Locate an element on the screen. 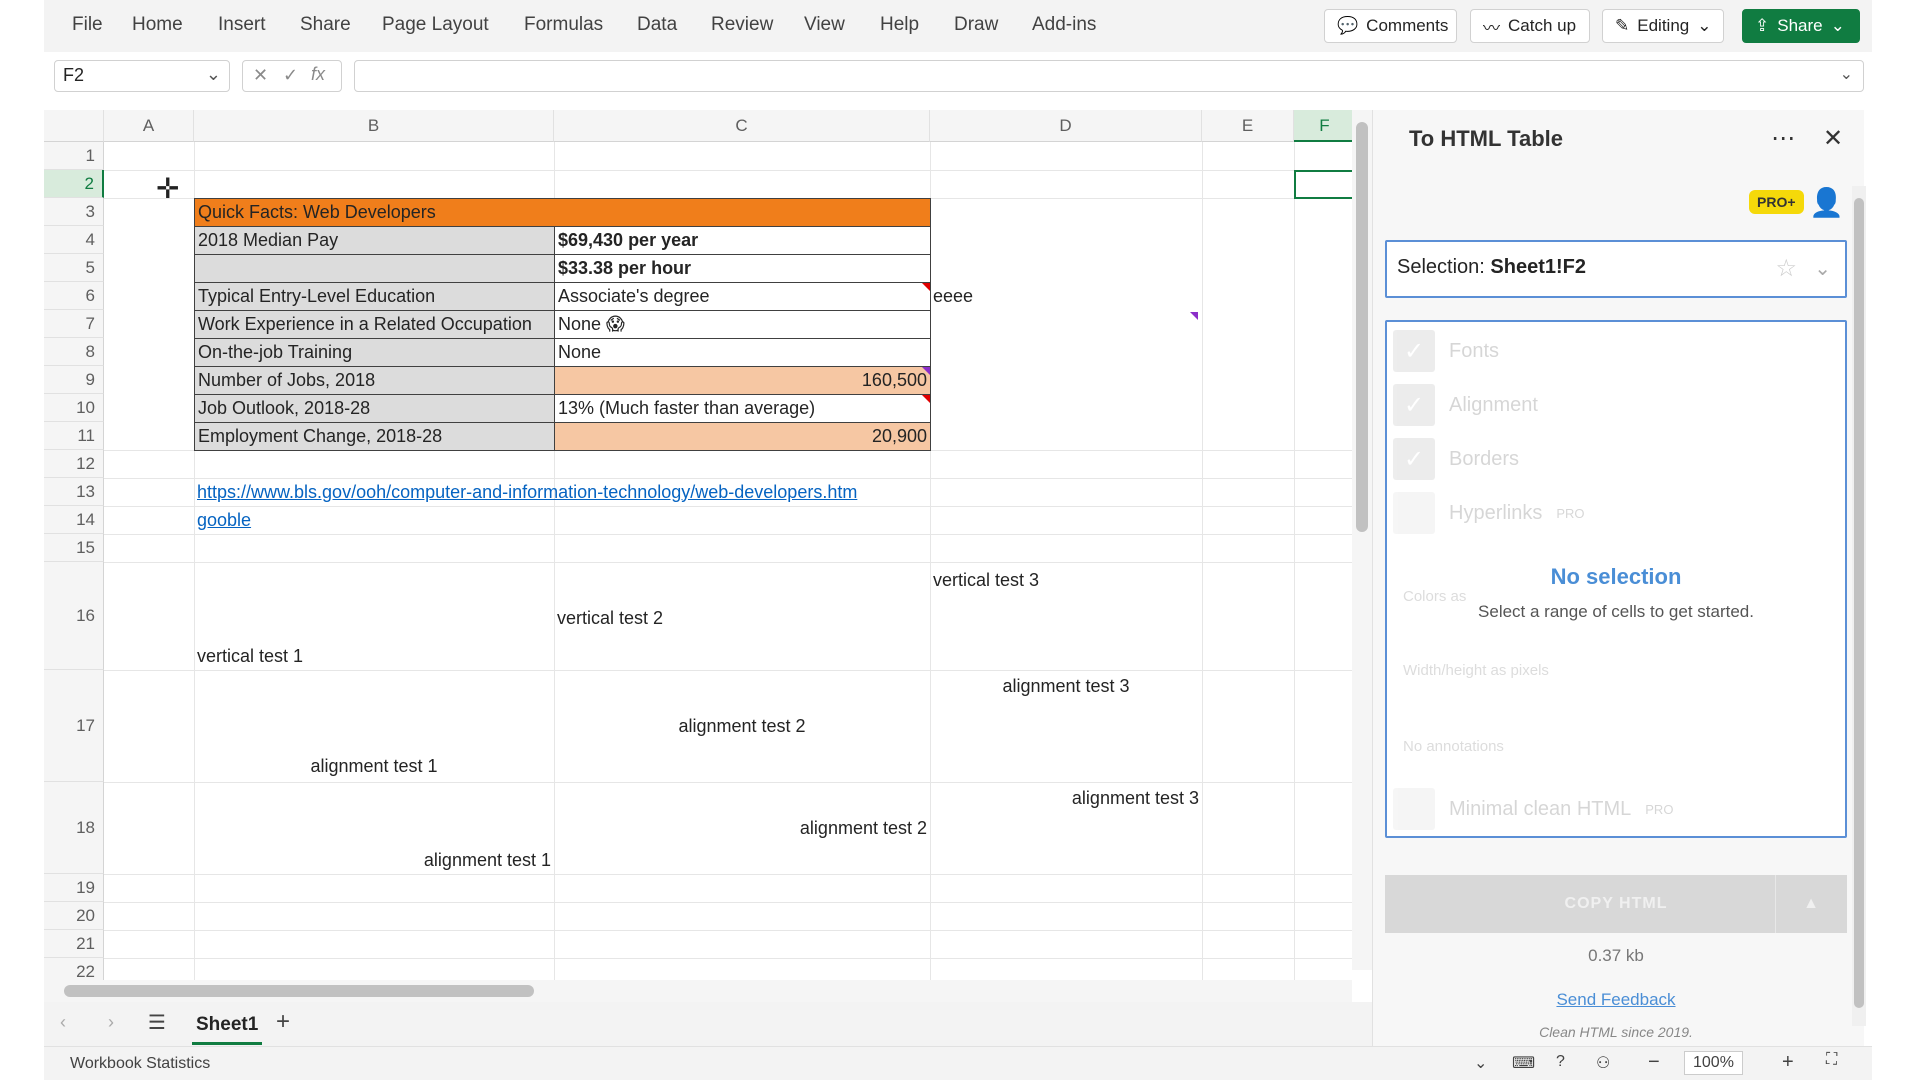  formula-input: ⌄ is located at coordinates (1109, 76).